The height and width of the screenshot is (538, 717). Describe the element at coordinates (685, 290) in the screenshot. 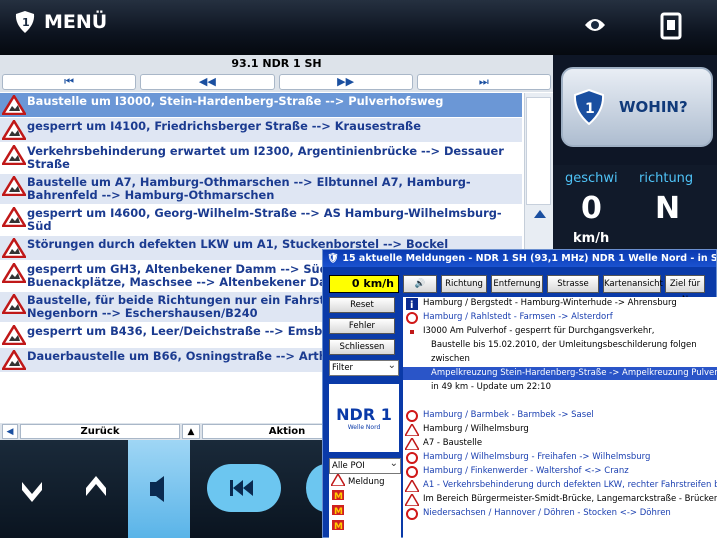

I see `target-button: Ziel für N` at that location.